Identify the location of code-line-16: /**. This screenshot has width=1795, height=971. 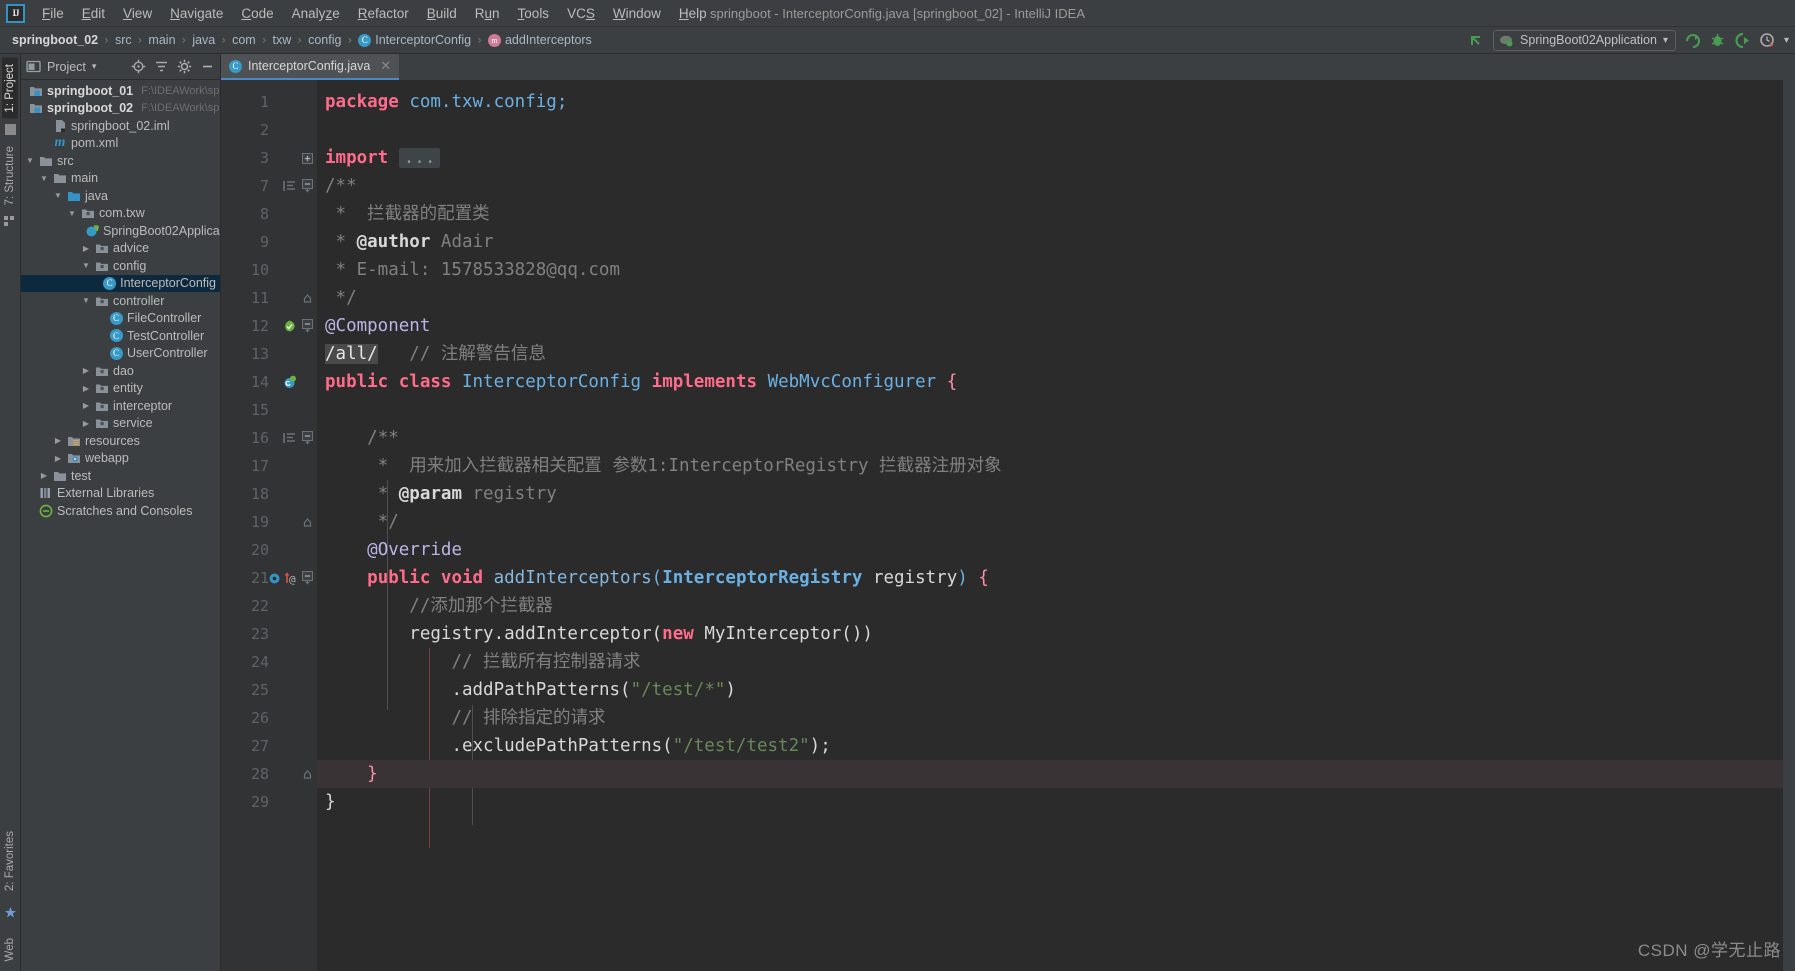
(1050, 438).